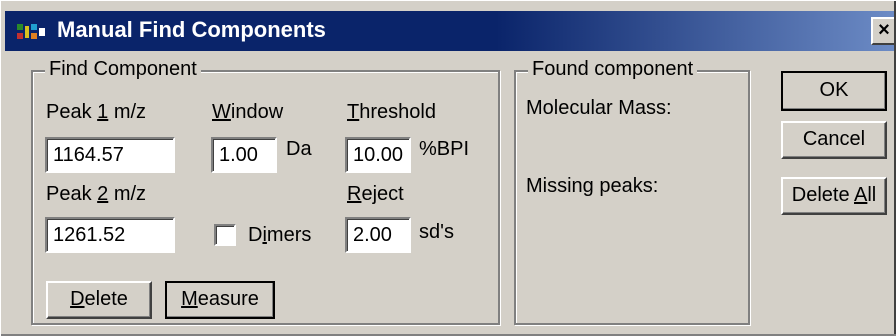 This screenshot has height=336, width=896. Describe the element at coordinates (225, 235) in the screenshot. I see `dimers-checkbox` at that location.